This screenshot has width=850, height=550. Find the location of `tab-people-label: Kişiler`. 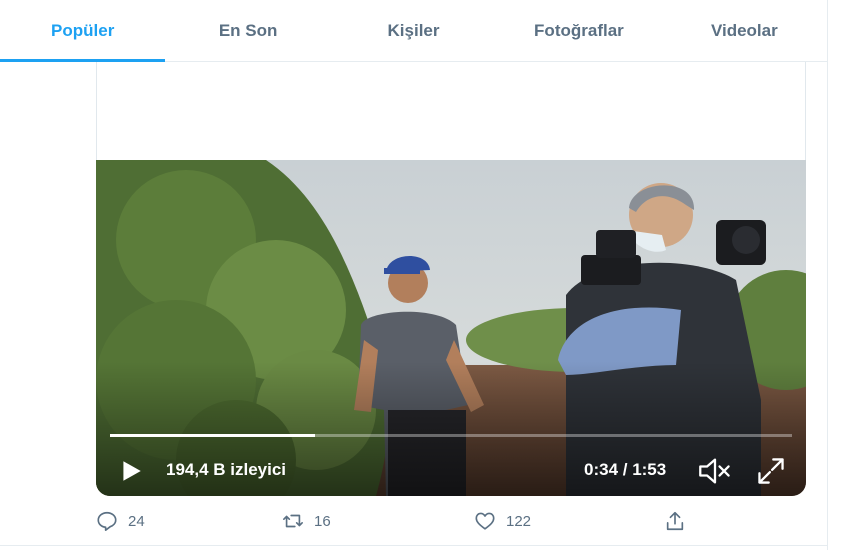

tab-people-label: Kişiler is located at coordinates (413, 30).